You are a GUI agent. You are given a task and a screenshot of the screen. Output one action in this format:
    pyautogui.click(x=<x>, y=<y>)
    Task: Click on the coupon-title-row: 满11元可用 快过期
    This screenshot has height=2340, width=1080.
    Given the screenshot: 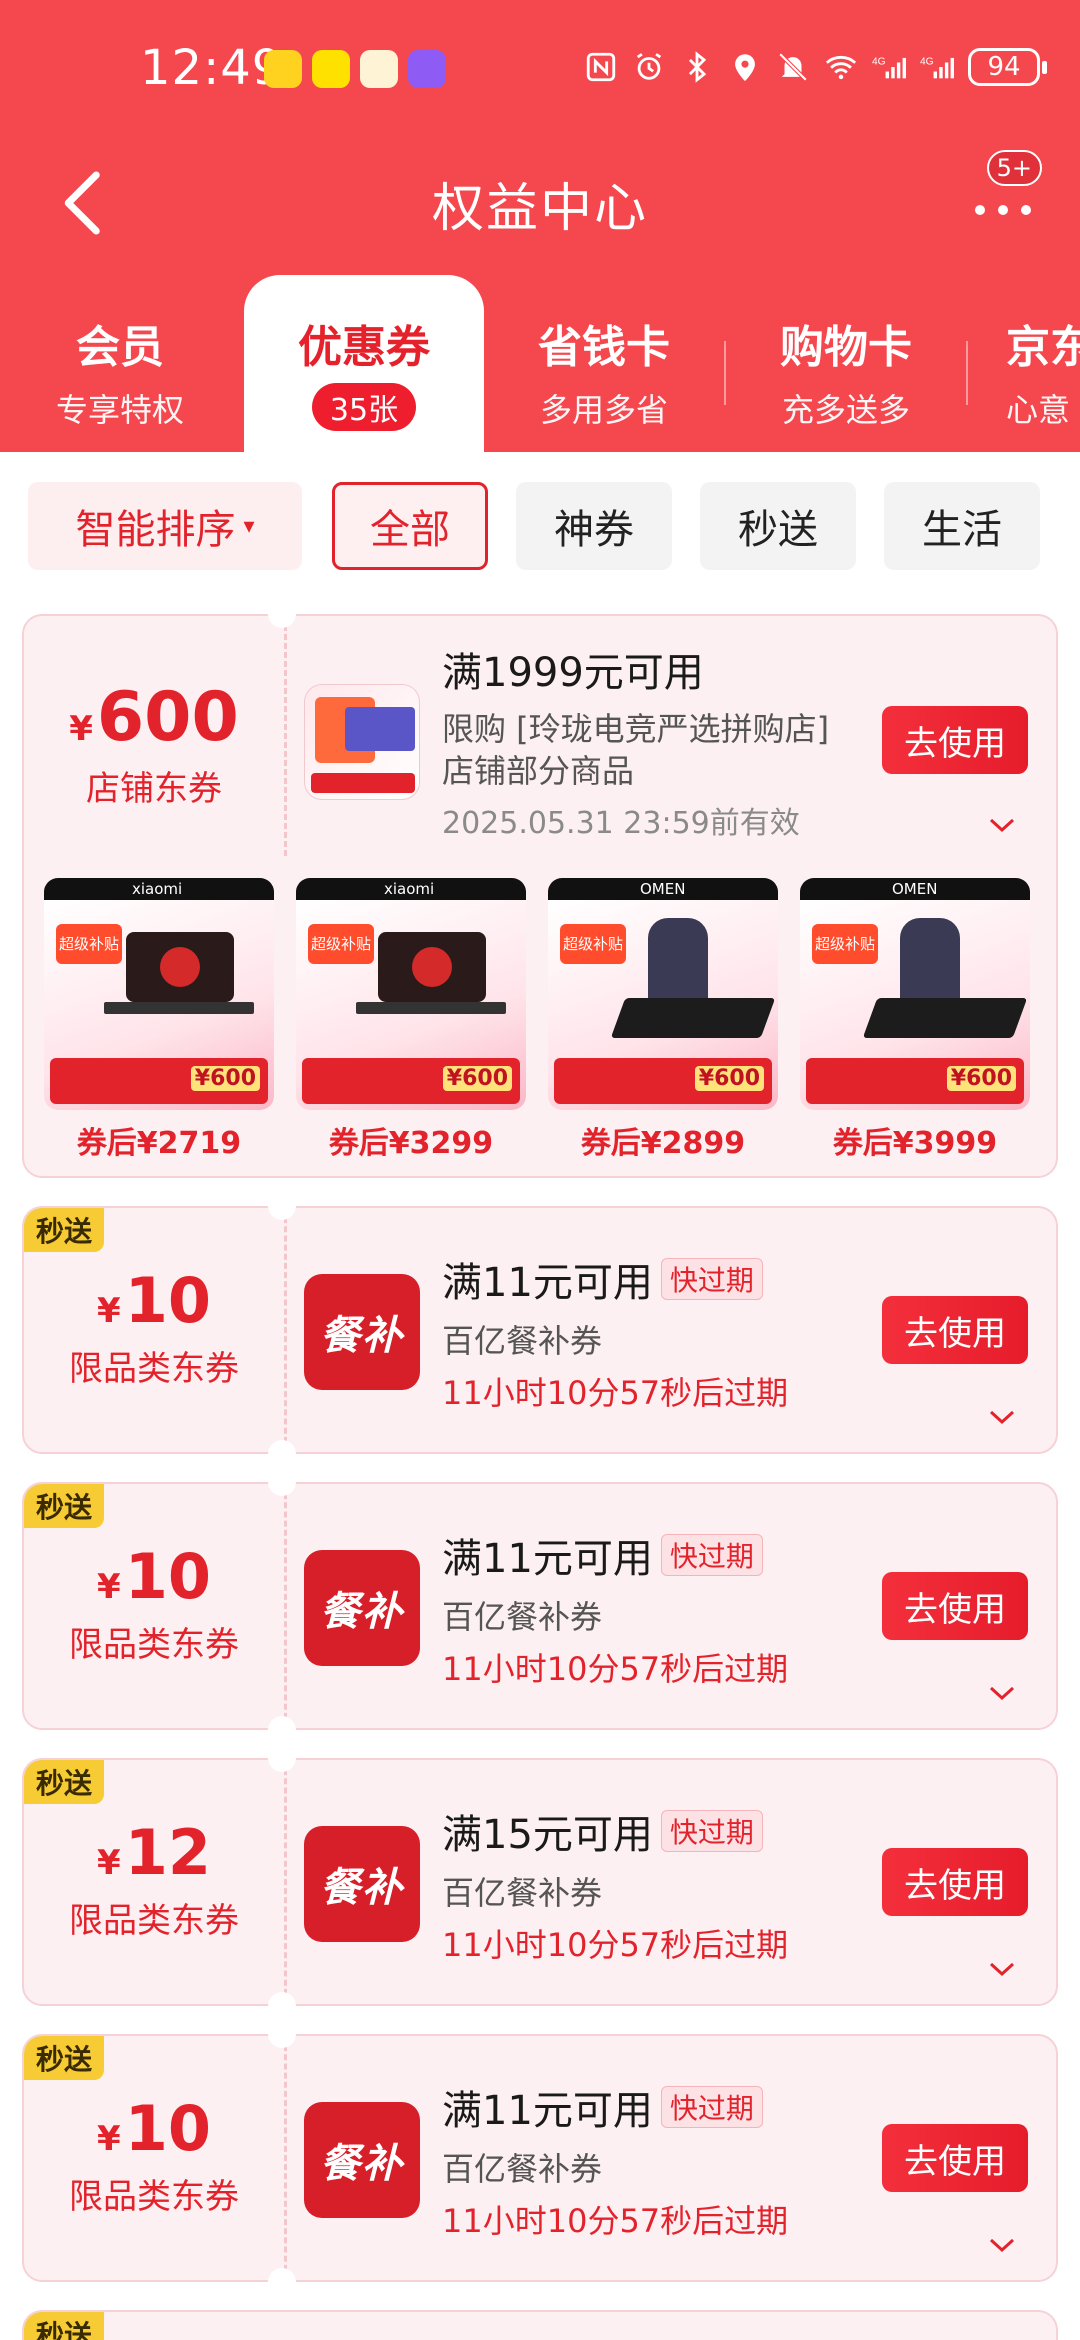 What is the action you would take?
    pyautogui.click(x=602, y=2107)
    